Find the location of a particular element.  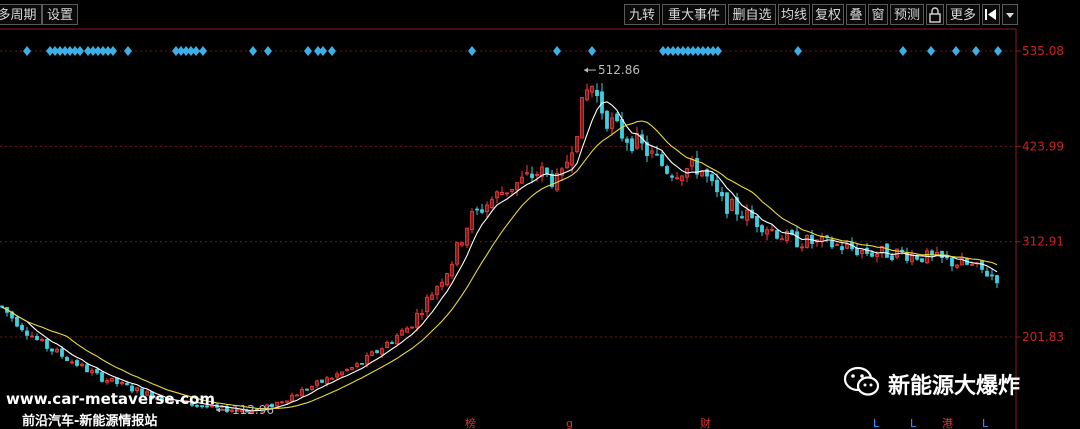

wechat-icon is located at coordinates (861, 381).